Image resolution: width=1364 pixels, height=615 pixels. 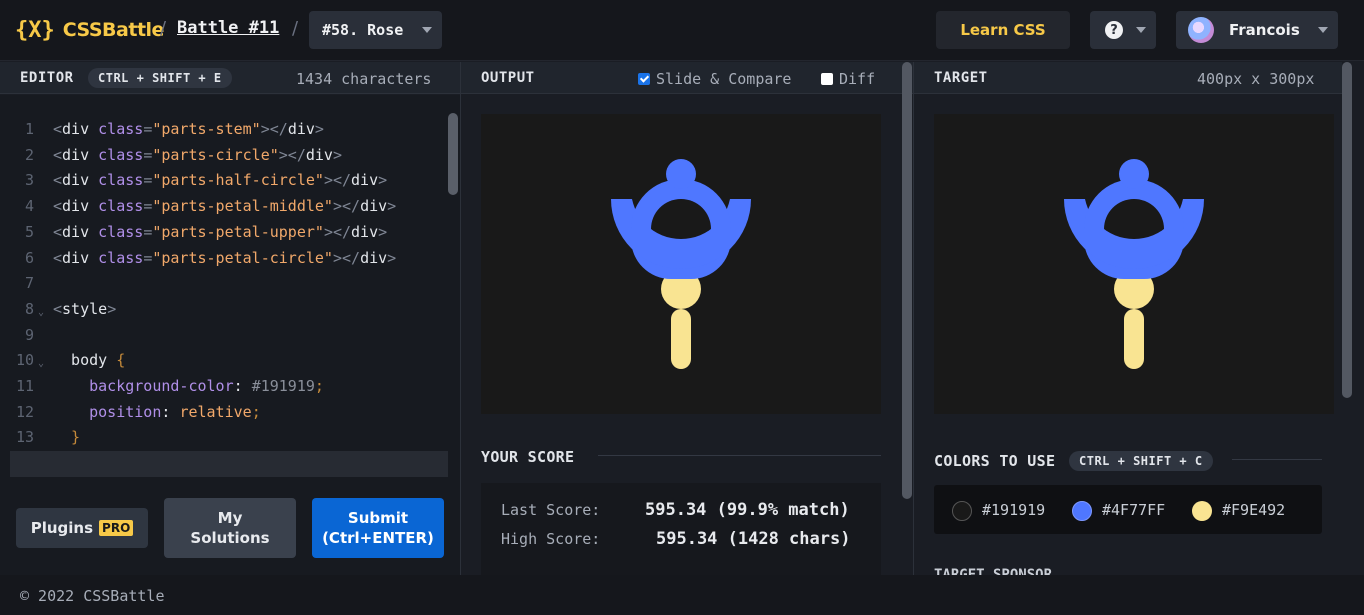 I want to click on code-text: <div class="parts-half-circle"></div>, so click(x=220, y=180).